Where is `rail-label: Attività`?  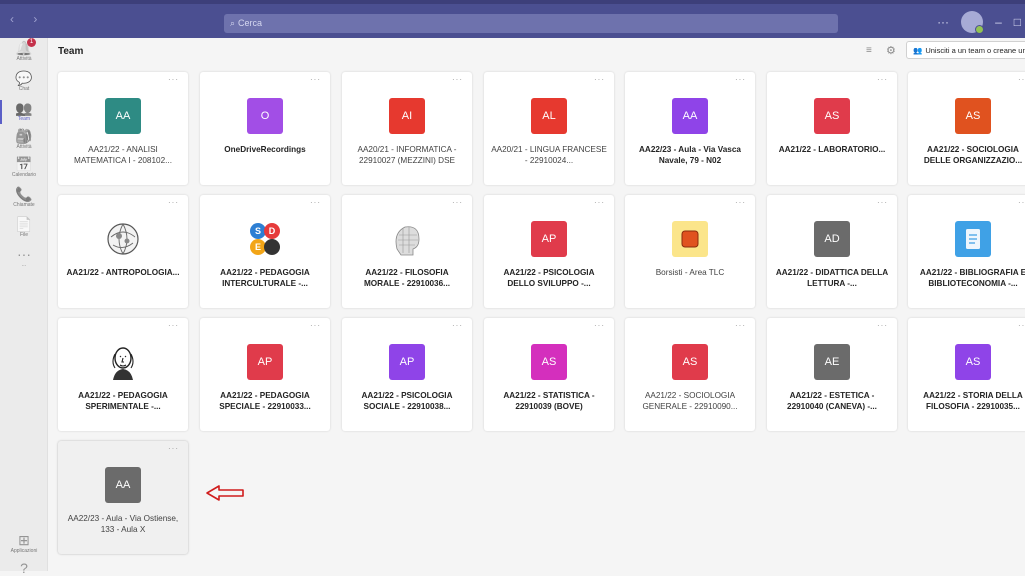 rail-label: Attività is located at coordinates (24, 59).